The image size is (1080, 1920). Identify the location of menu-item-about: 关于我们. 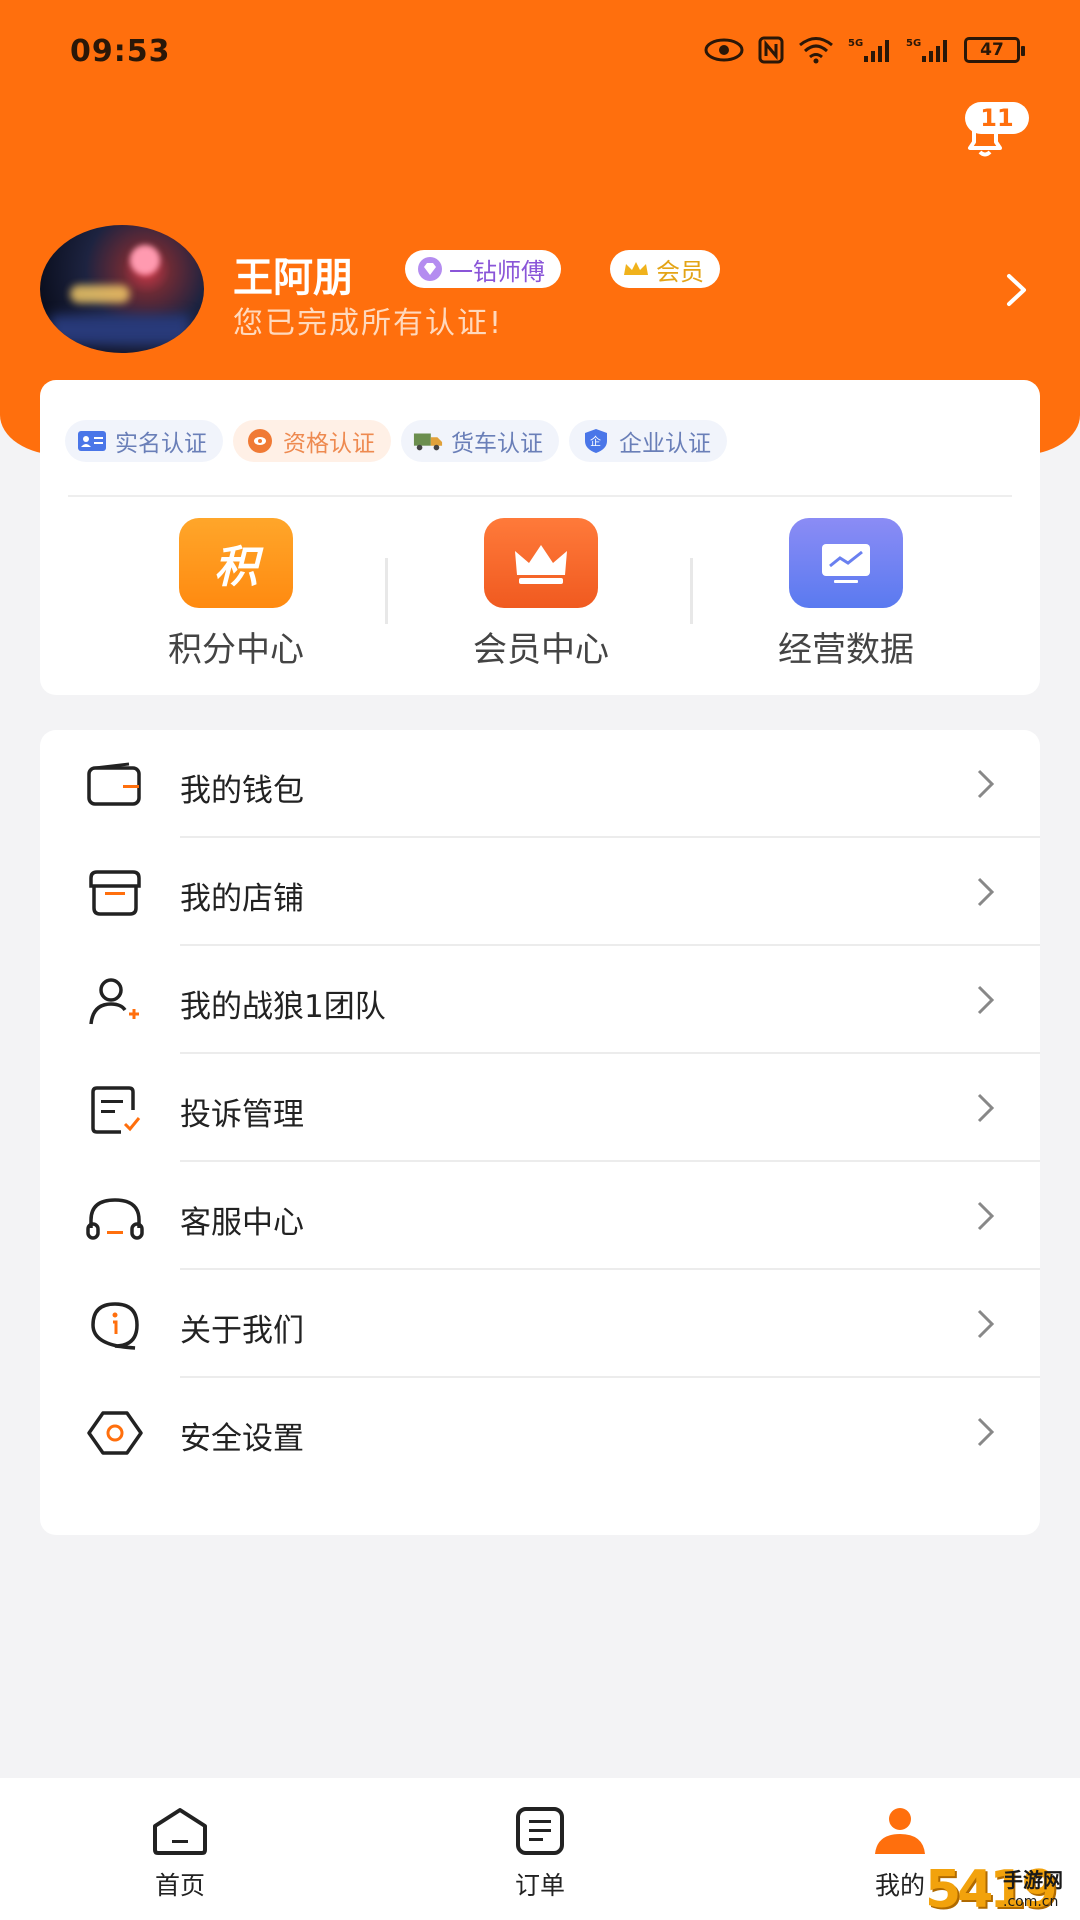
(540, 1324).